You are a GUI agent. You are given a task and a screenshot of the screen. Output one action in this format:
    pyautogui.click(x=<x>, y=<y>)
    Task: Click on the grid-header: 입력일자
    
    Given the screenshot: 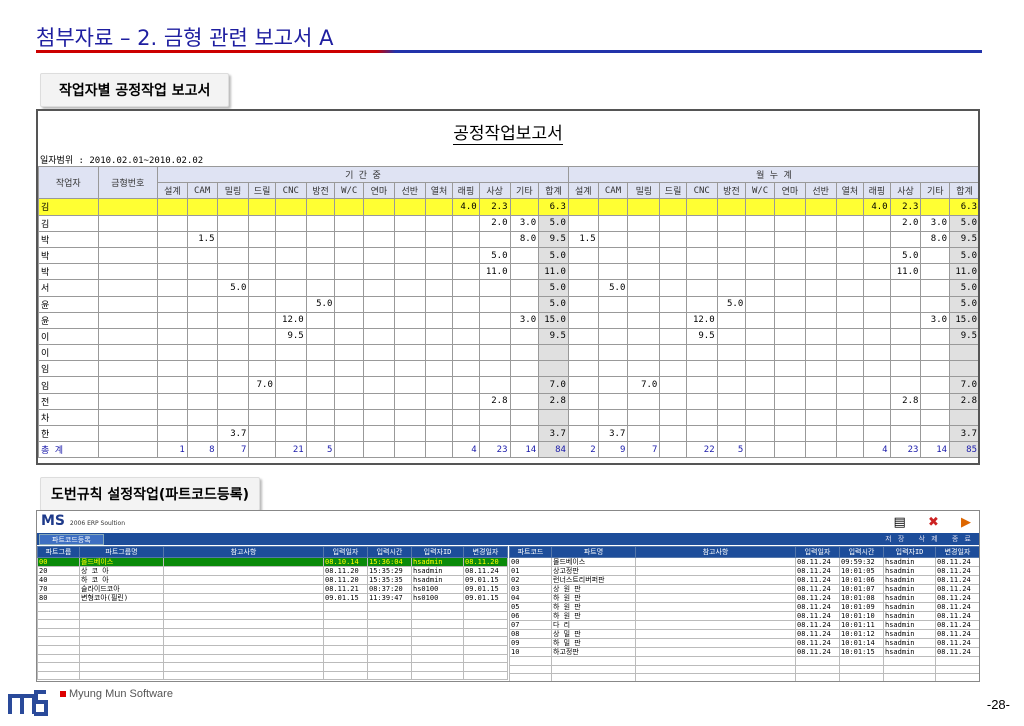 What is the action you would take?
    pyautogui.click(x=345, y=552)
    